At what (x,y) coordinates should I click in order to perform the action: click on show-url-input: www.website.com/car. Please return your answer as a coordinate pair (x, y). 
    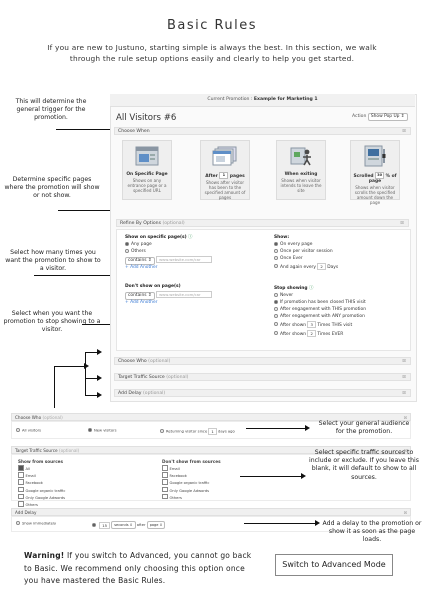
    Looking at the image, I should click on (184, 259).